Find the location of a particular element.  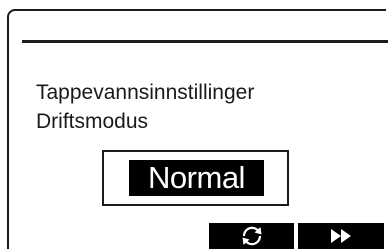

next-button is located at coordinates (341, 236).